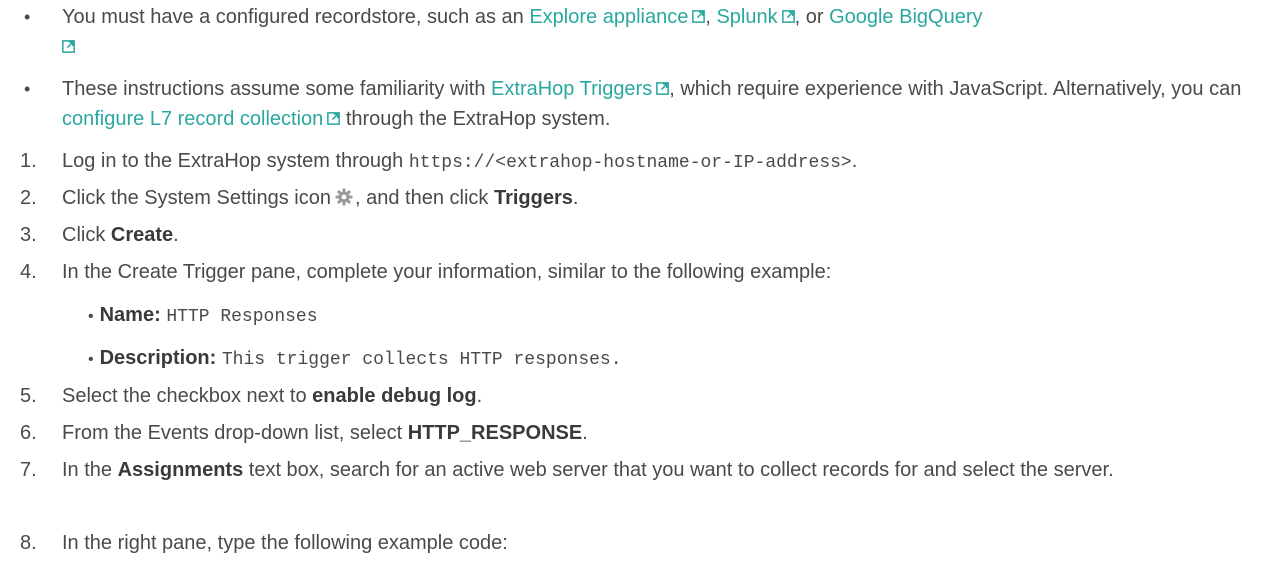  Describe the element at coordinates (28, 470) in the screenshot. I see `step-number: 7.` at that location.